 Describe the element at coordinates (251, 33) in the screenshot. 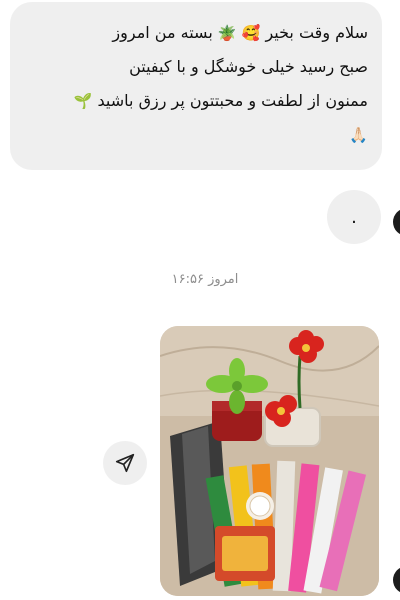

I see `smiling-face-emoji: 🥰` at that location.